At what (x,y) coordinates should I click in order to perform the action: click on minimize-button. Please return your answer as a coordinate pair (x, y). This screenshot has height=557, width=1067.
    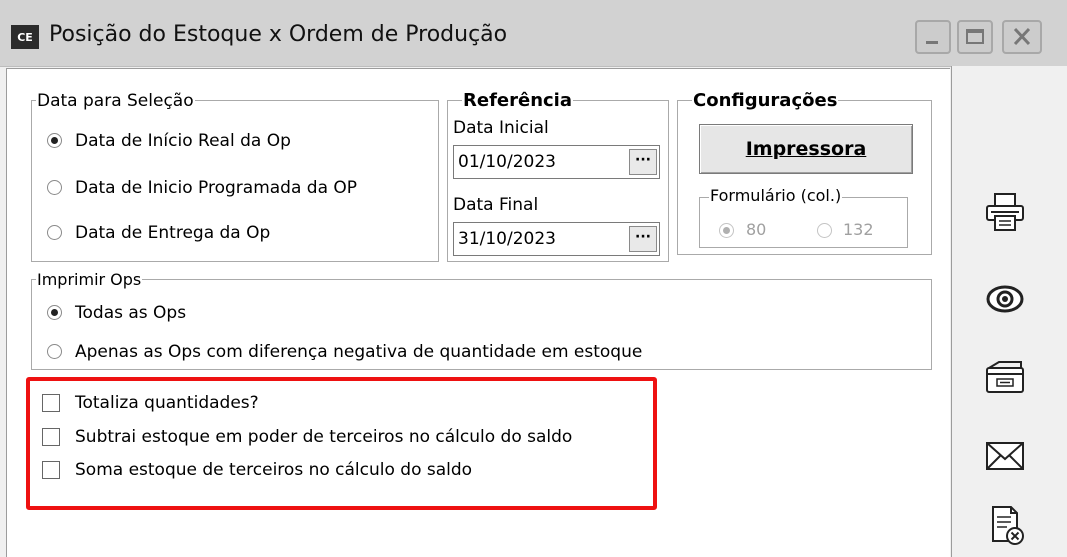
    Looking at the image, I should click on (933, 37).